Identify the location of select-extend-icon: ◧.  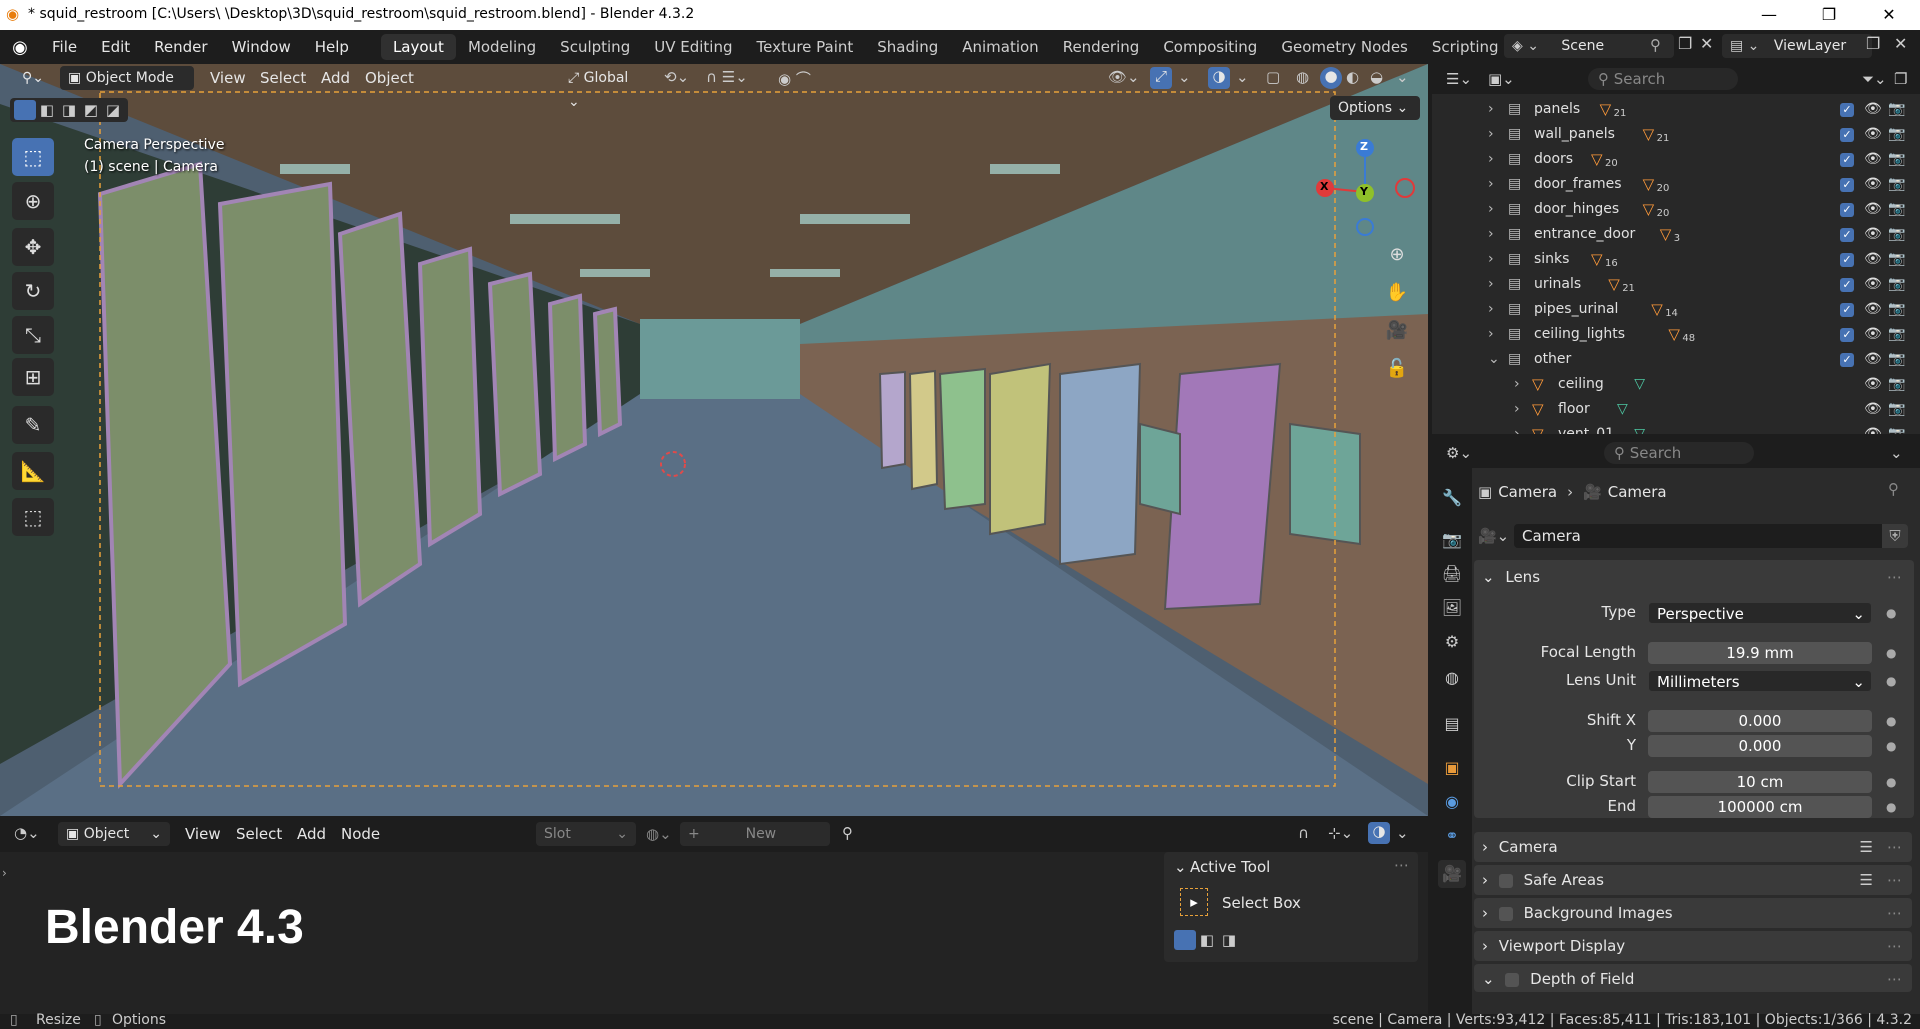
(1207, 940).